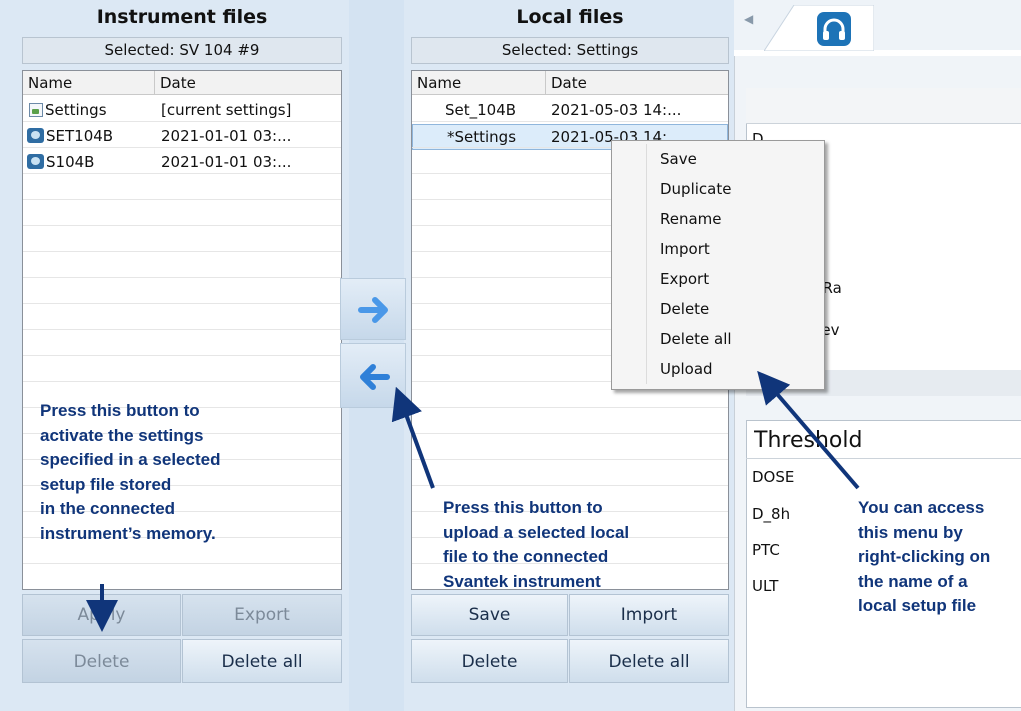 This screenshot has height=711, width=1021. I want to click on upload-pointer-arrow, so click(413, 437).